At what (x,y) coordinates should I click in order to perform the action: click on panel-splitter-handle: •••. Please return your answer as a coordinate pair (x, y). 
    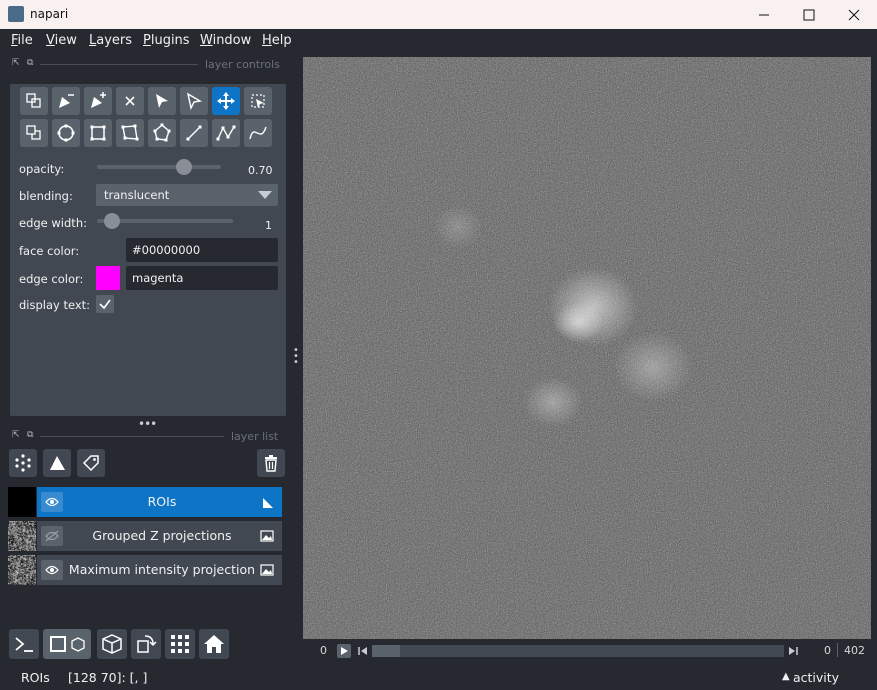
    Looking at the image, I should click on (147, 424).